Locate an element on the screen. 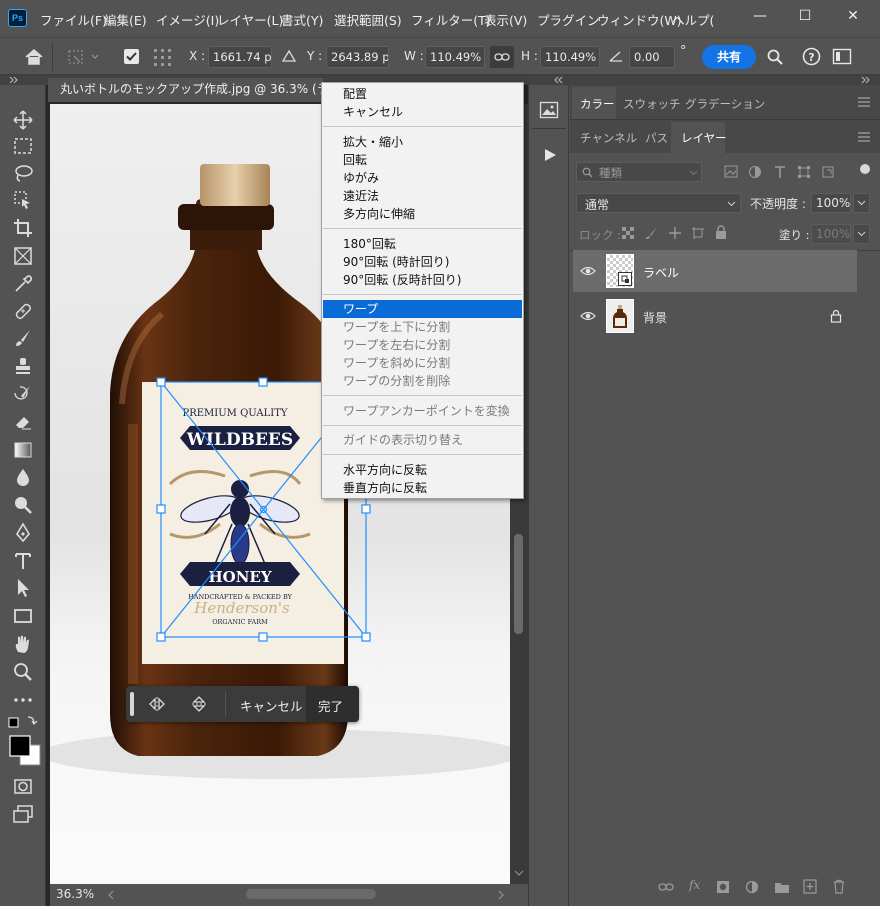 This screenshot has height=906, width=880. width-field: 110.49% is located at coordinates (455, 57).